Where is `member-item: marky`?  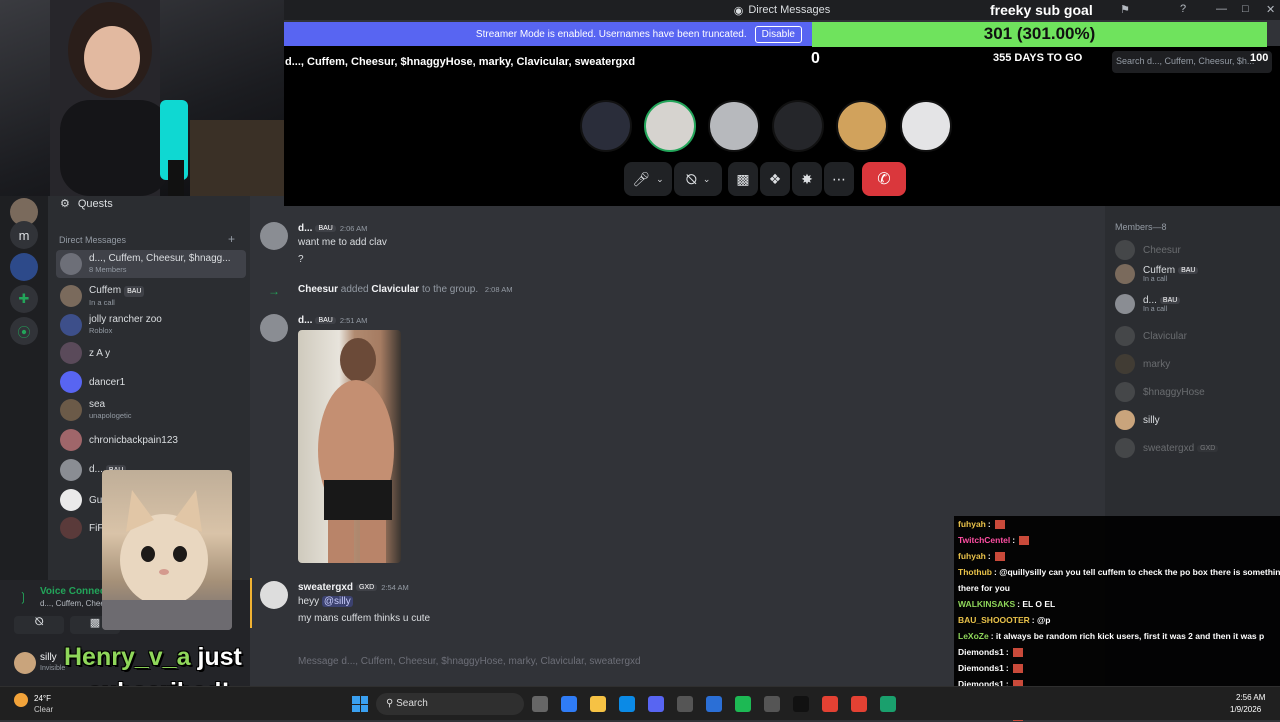 member-item: marky is located at coordinates (1195, 364).